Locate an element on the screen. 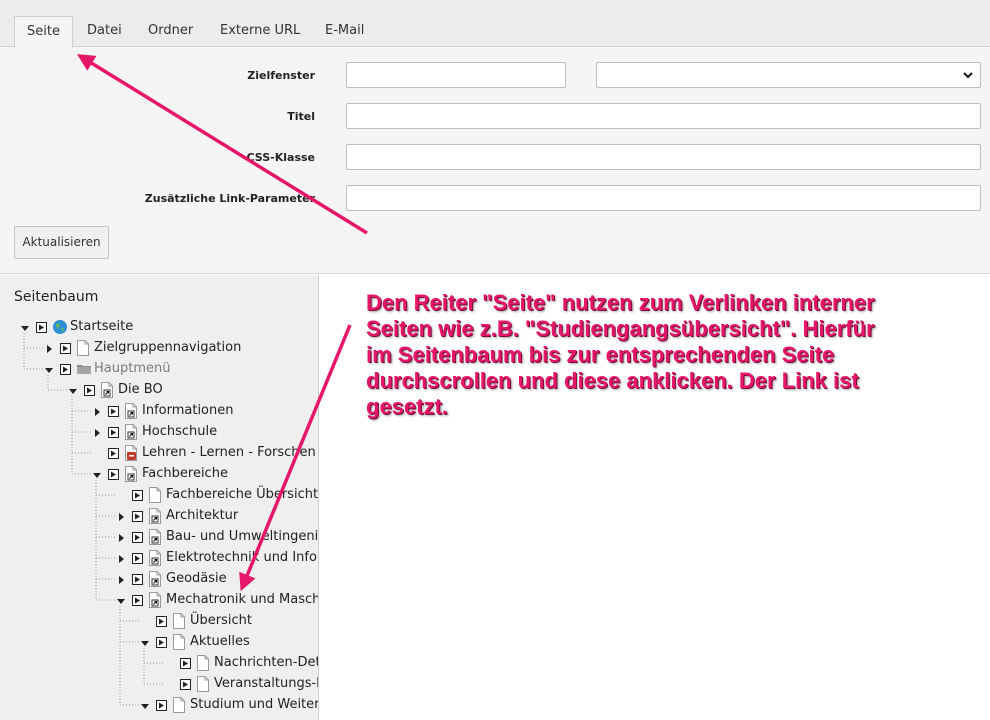 The height and width of the screenshot is (720, 990). update-button: Aktualisieren is located at coordinates (61, 242).